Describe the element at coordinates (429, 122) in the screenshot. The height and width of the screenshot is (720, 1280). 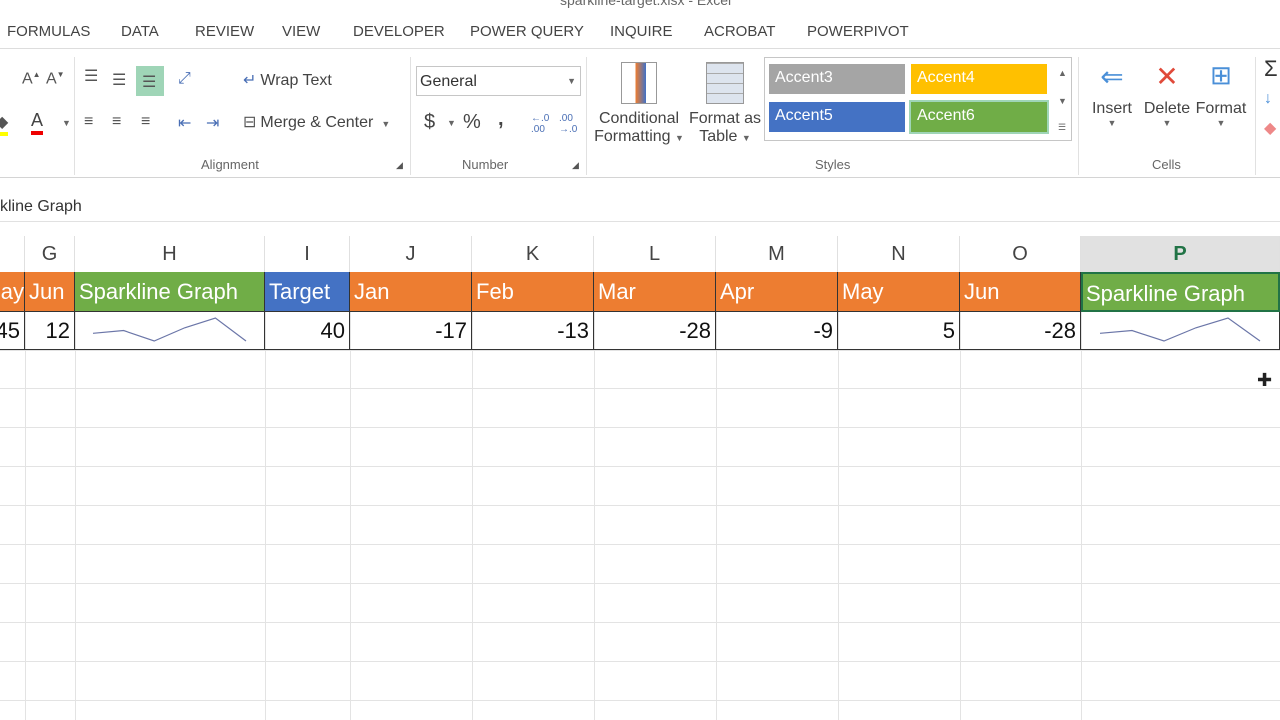
I see `currency-button: $` at that location.